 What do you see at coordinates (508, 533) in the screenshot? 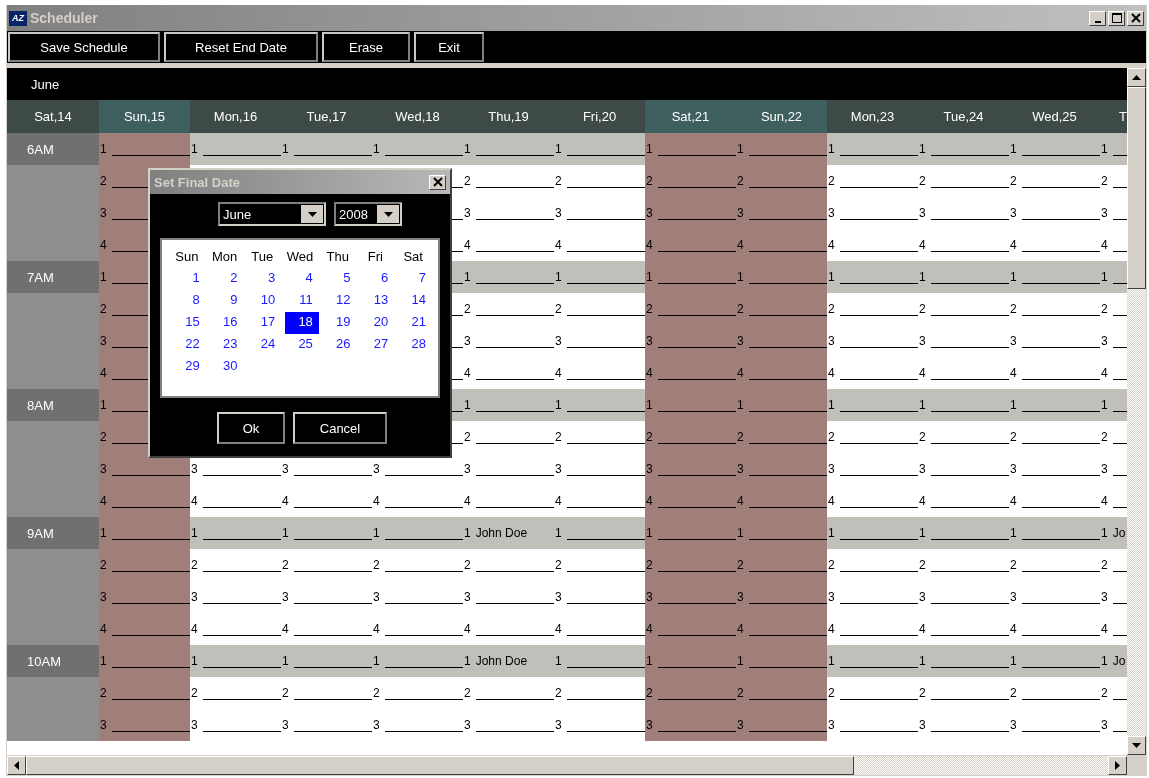
I see `slot-cell: 1 John Doe` at bounding box center [508, 533].